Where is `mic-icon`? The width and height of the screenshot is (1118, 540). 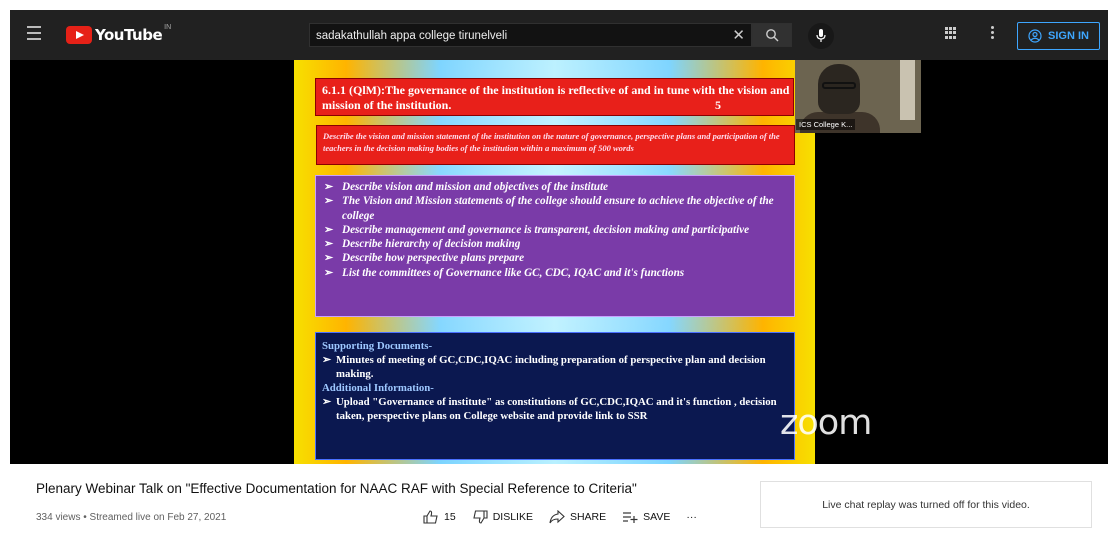
mic-icon is located at coordinates (821, 35).